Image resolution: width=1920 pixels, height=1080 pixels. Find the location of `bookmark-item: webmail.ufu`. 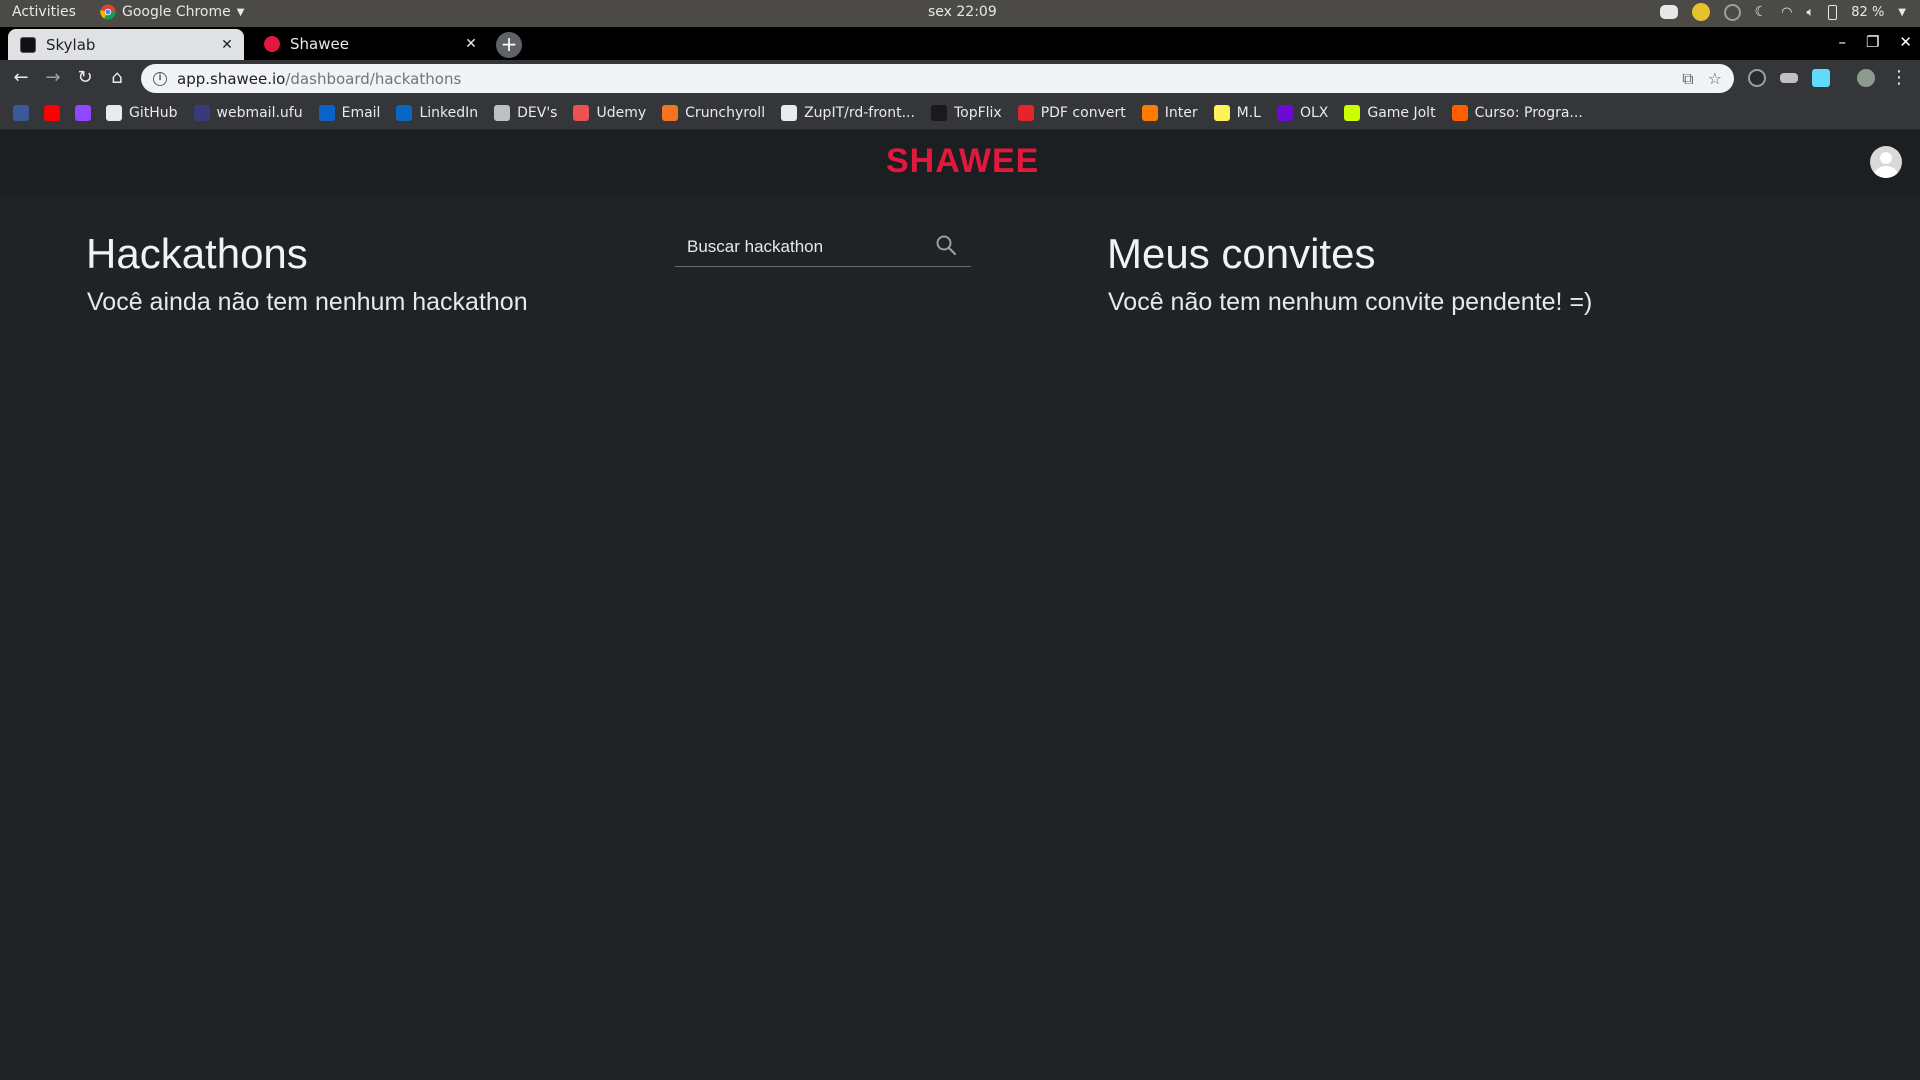

bookmark-item: webmail.ufu is located at coordinates (248, 113).